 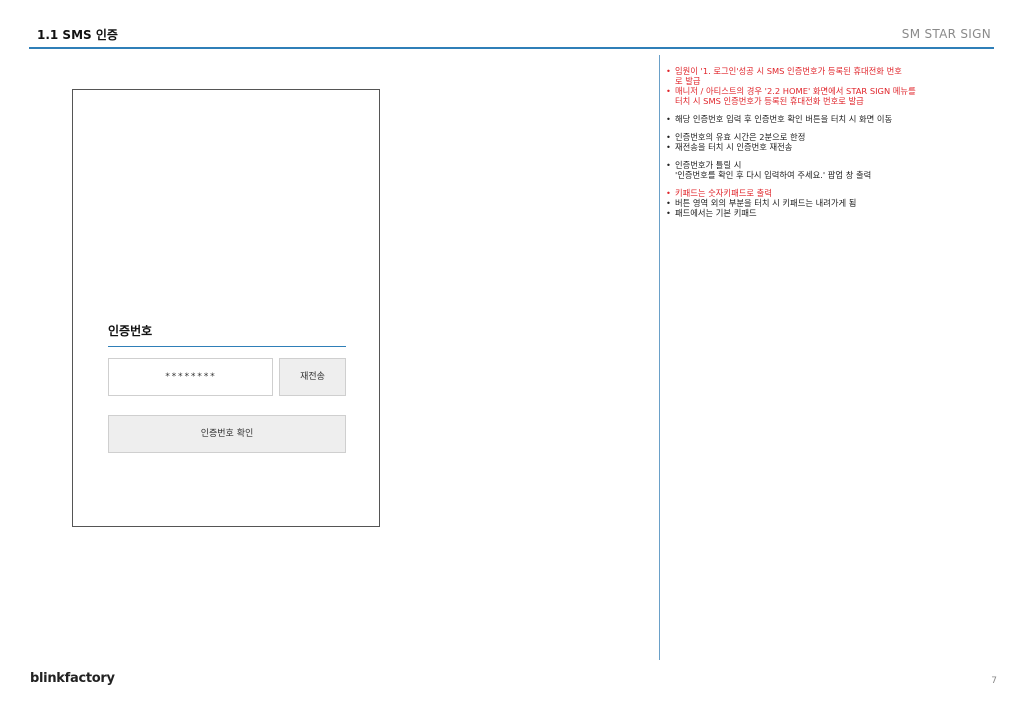 I want to click on confirm-code-button: 인증번호 확인, so click(x=227, y=434).